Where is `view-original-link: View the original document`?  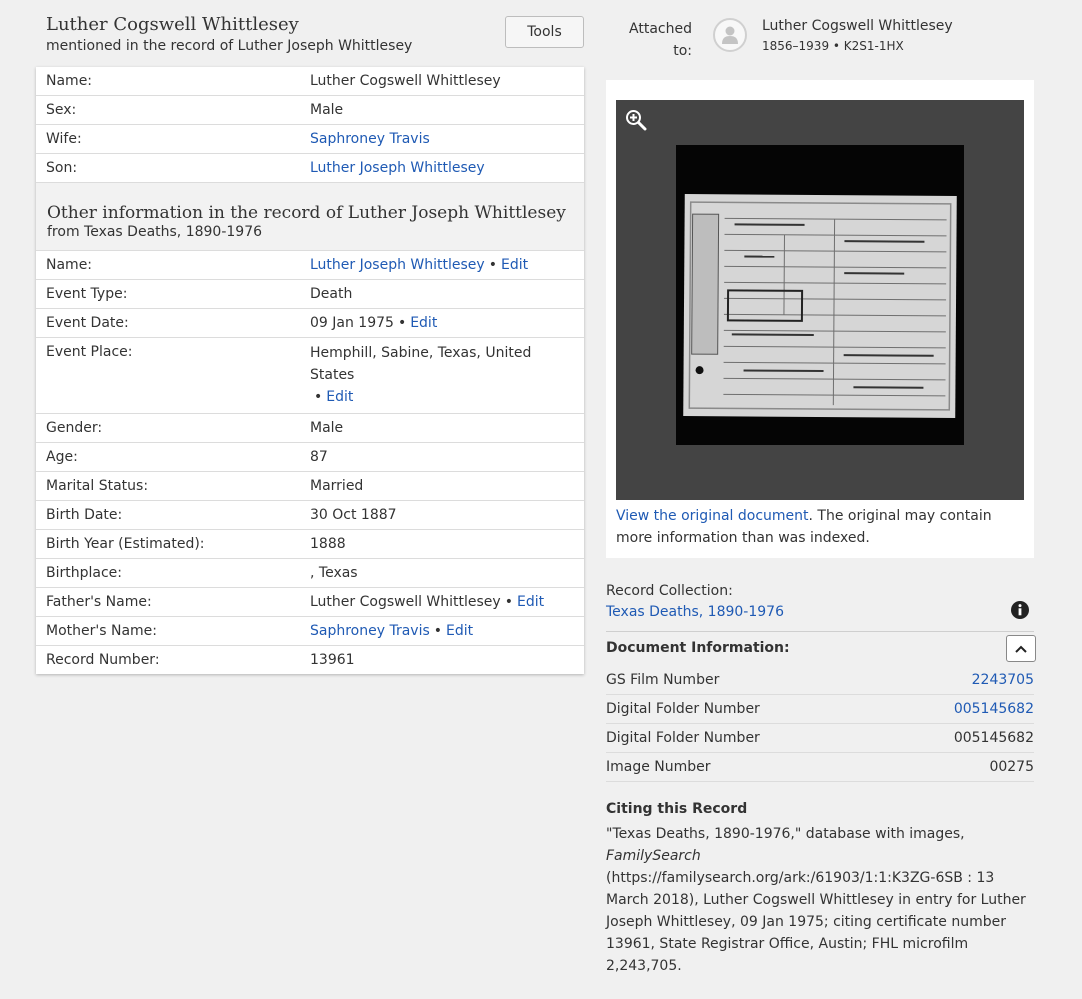
view-original-link: View the original document is located at coordinates (712, 516).